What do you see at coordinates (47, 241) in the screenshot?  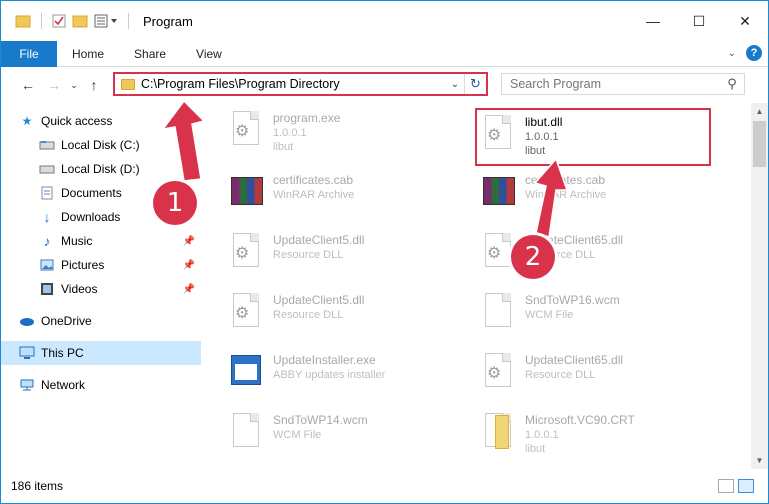 I see `music-note-icon: ♪` at bounding box center [47, 241].